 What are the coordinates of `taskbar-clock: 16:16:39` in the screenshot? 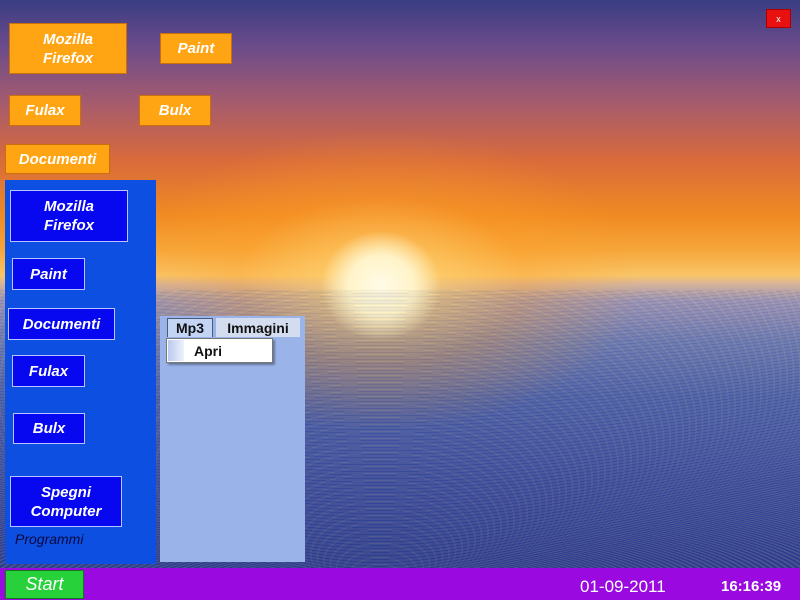 It's located at (751, 586).